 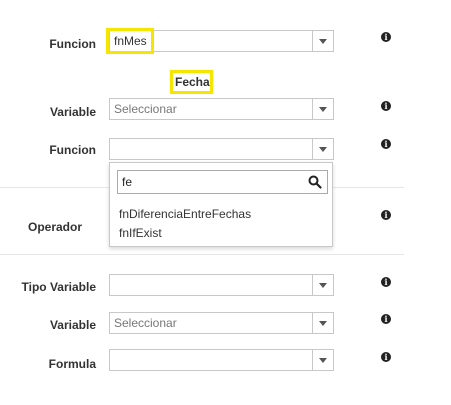 I want to click on operador-label: Operador, so click(x=54, y=227).